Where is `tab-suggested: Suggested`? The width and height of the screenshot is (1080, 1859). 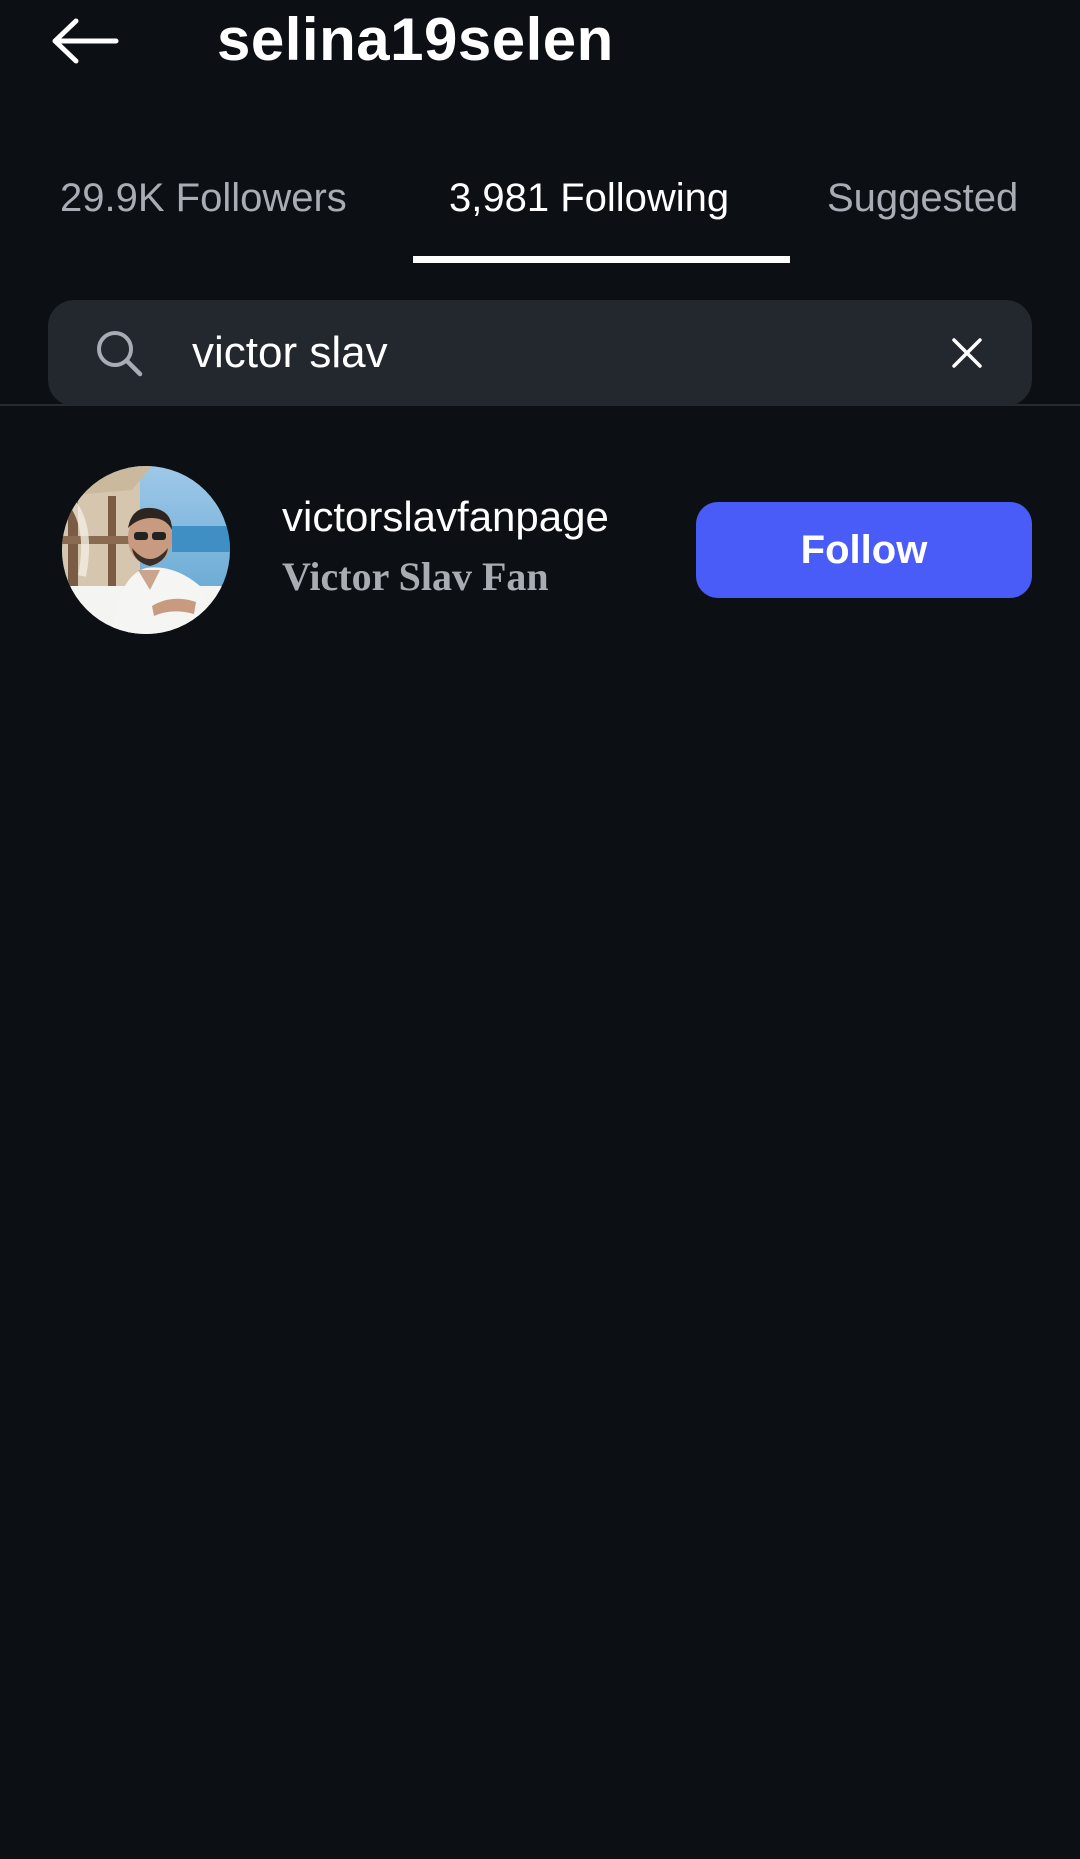 tab-suggested: Suggested is located at coordinates (922, 198).